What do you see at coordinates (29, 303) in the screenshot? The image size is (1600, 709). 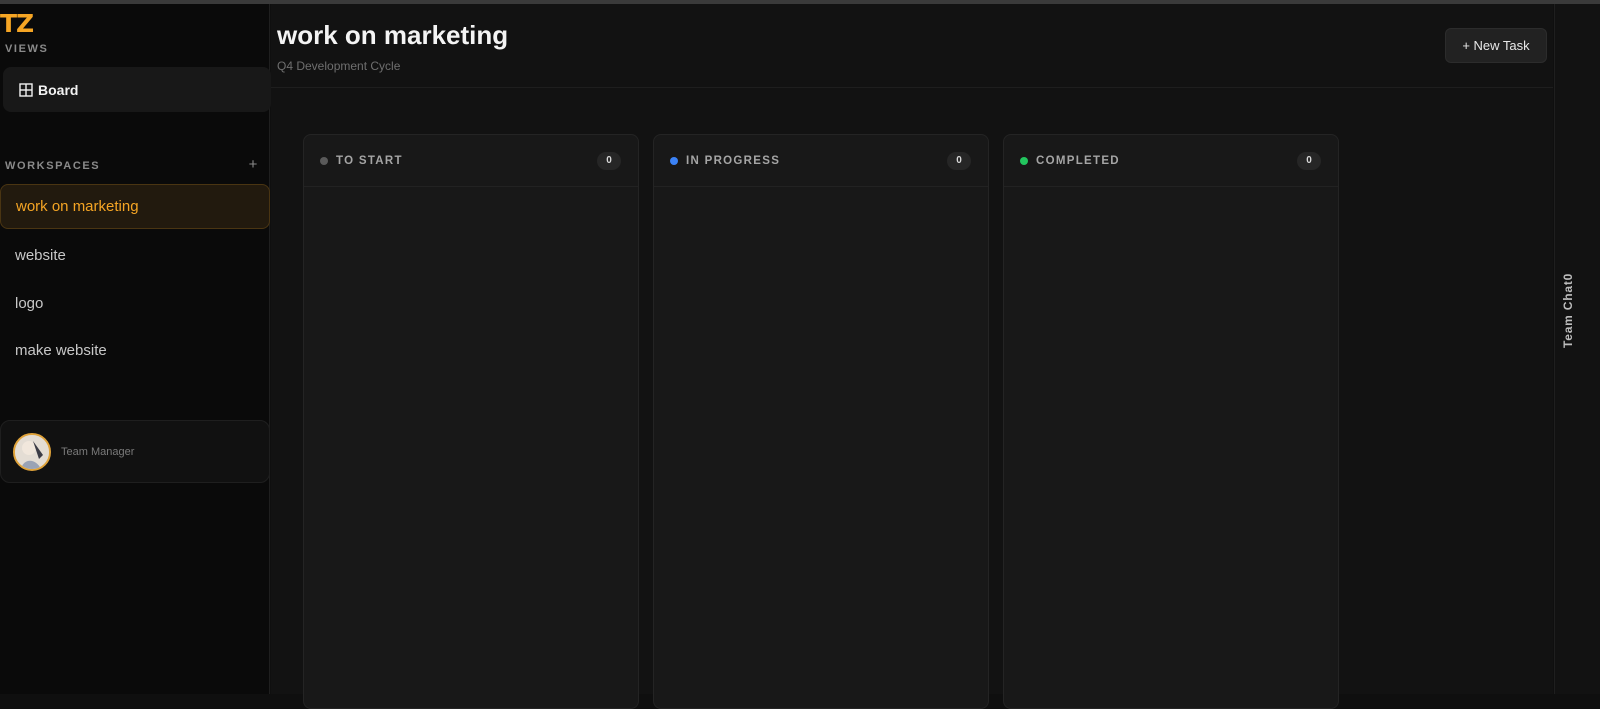 I see `workspace-item-label: logo` at bounding box center [29, 303].